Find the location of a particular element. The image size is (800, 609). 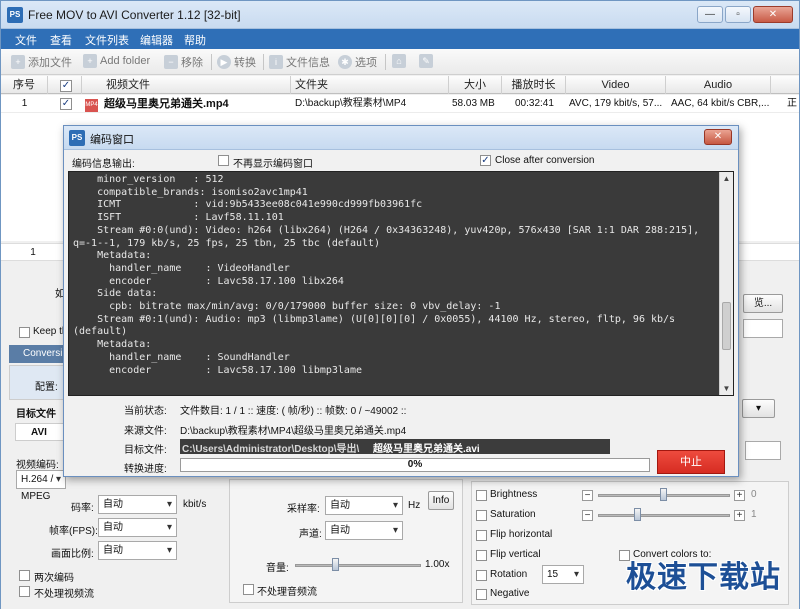

column-video-file: 视频文件 is located at coordinates (186, 85).